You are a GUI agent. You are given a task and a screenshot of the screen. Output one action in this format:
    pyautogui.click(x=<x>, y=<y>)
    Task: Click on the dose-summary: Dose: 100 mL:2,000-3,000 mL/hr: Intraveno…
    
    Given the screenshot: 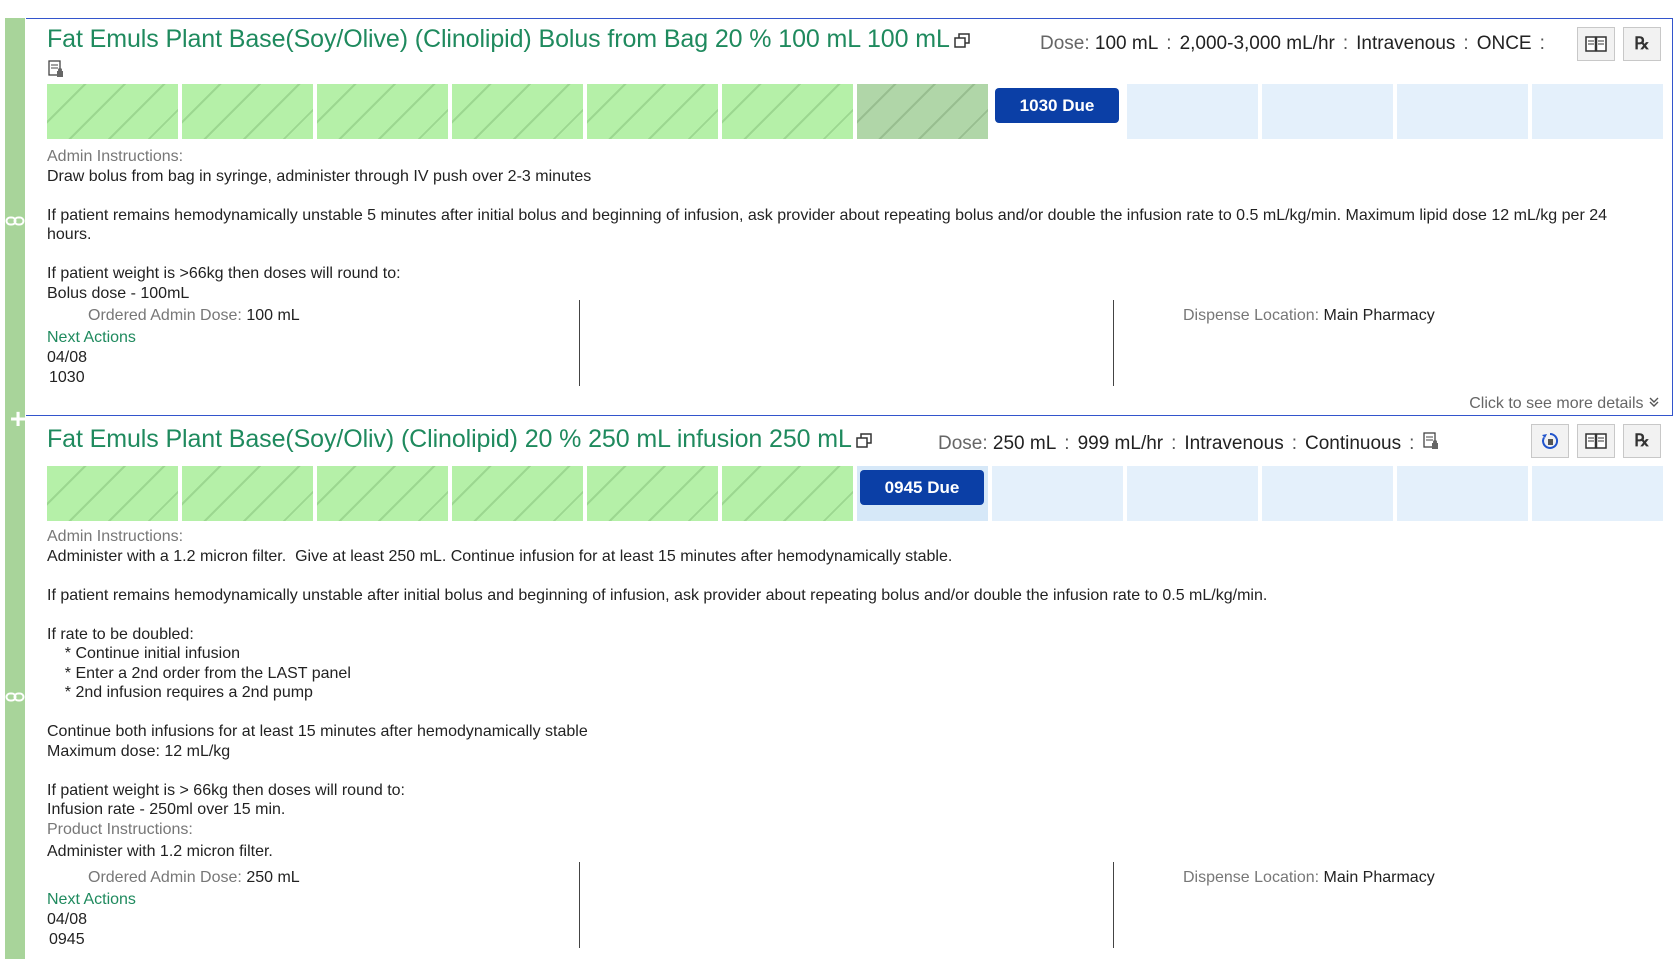 What is the action you would take?
    pyautogui.click(x=1292, y=43)
    